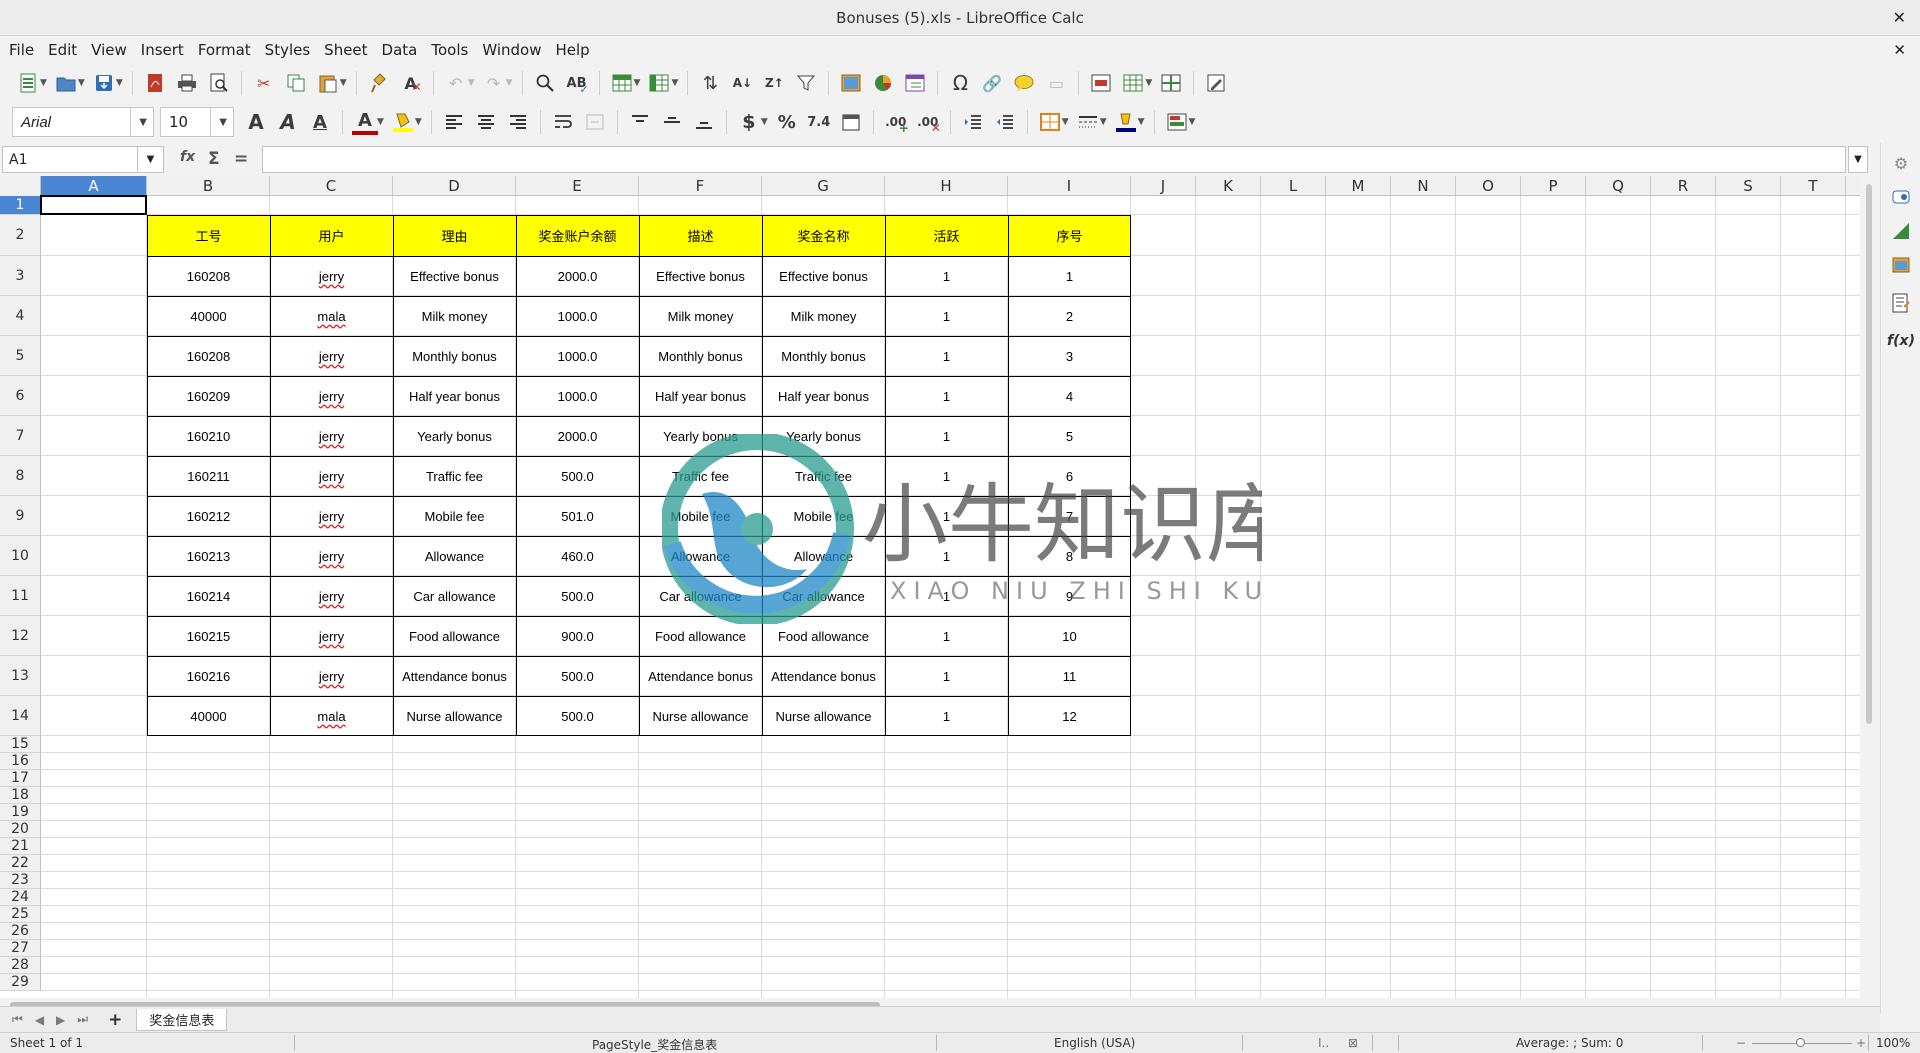  I want to click on row-header-8: 8, so click(20, 476).